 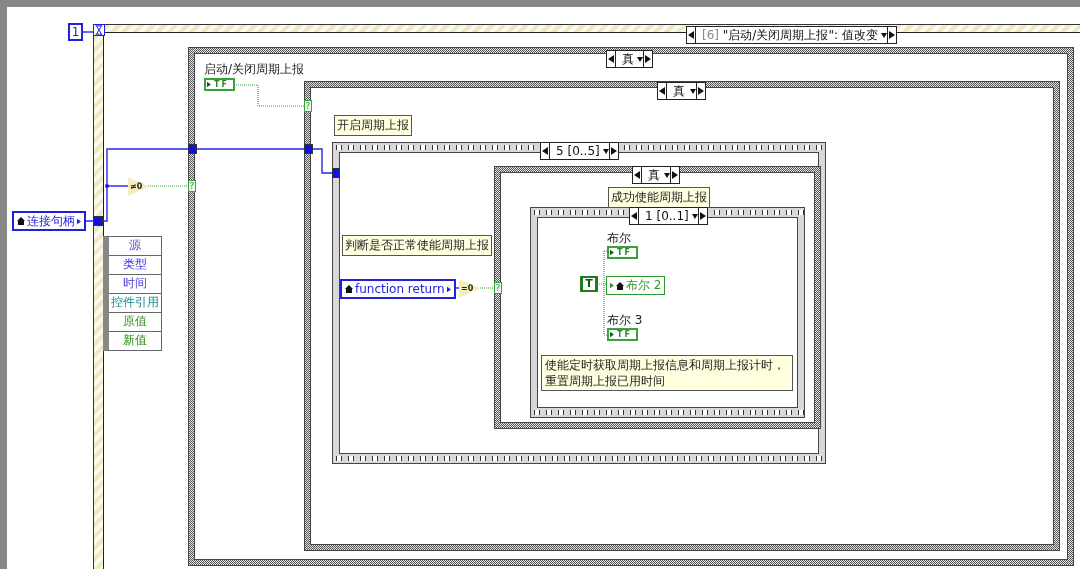 I want to click on comment-label: 判断是否正常使能周期上报, so click(x=417, y=245).